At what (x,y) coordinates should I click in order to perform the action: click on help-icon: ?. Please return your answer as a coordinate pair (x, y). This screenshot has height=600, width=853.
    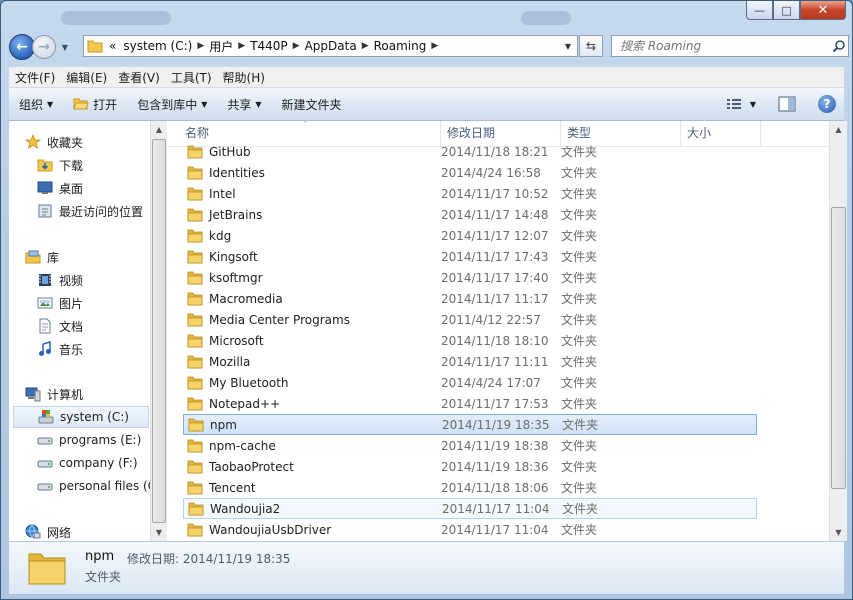
    Looking at the image, I should click on (827, 104).